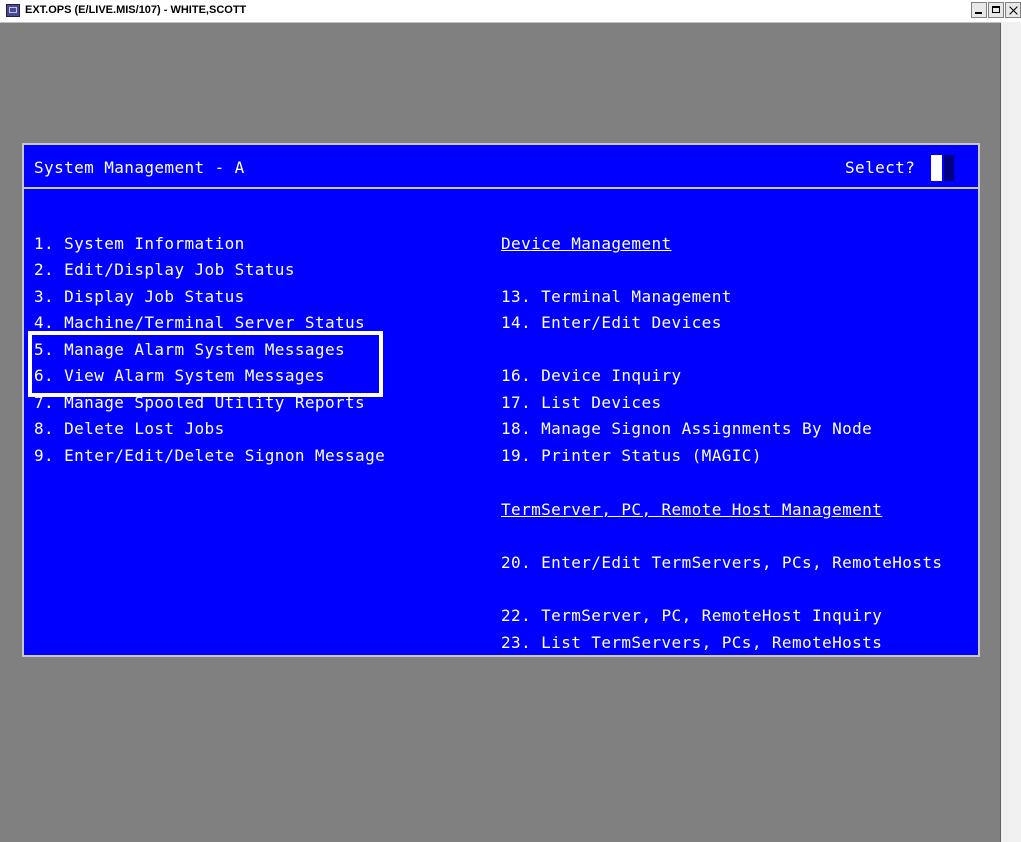 The height and width of the screenshot is (842, 1021). What do you see at coordinates (13, 10) in the screenshot?
I see `terminal-app-icon` at bounding box center [13, 10].